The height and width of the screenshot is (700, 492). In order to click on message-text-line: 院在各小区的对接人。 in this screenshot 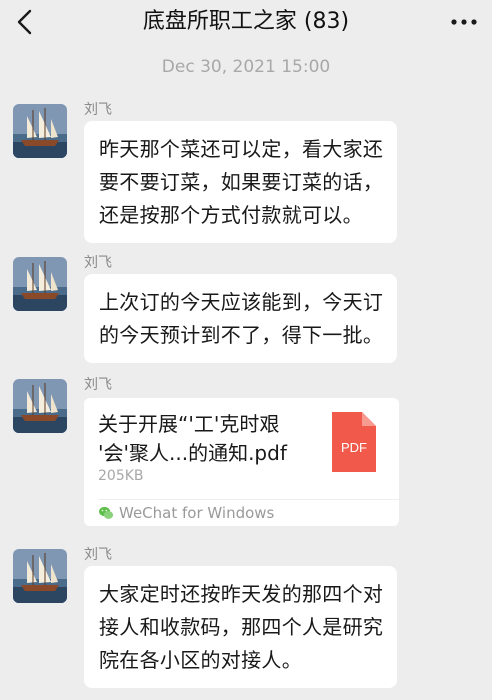, I will do `click(200, 660)`.